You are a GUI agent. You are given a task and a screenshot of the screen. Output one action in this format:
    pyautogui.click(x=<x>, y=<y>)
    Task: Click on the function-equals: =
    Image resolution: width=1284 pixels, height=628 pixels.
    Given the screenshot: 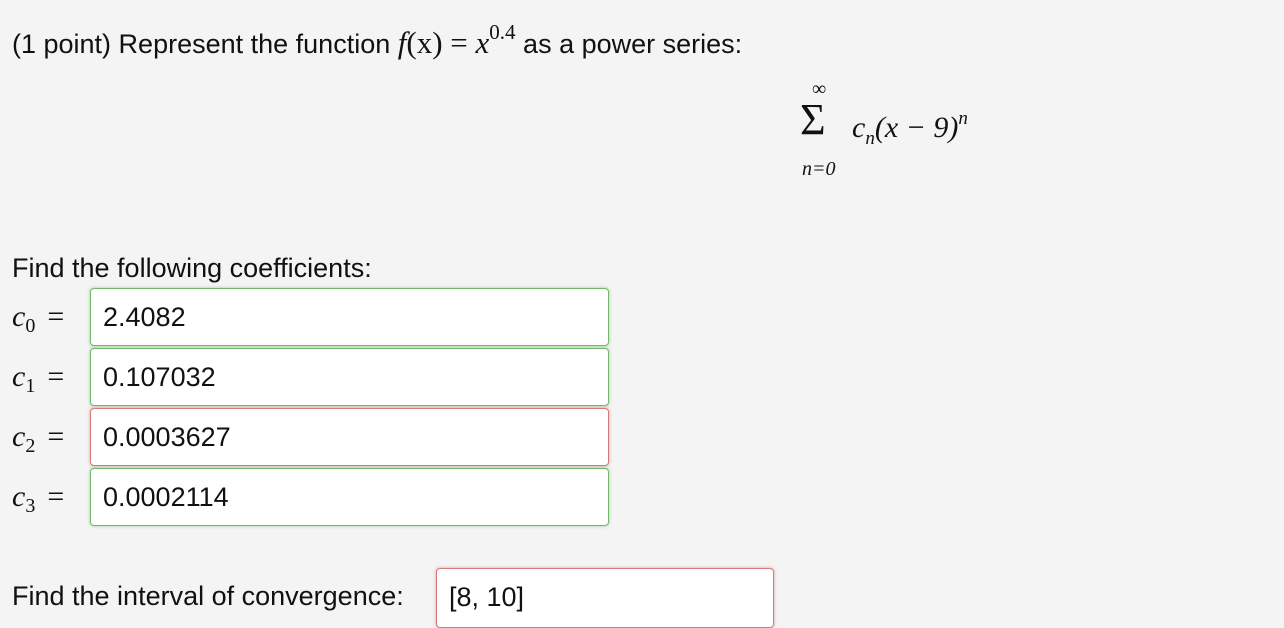 What is the action you would take?
    pyautogui.click(x=459, y=42)
    